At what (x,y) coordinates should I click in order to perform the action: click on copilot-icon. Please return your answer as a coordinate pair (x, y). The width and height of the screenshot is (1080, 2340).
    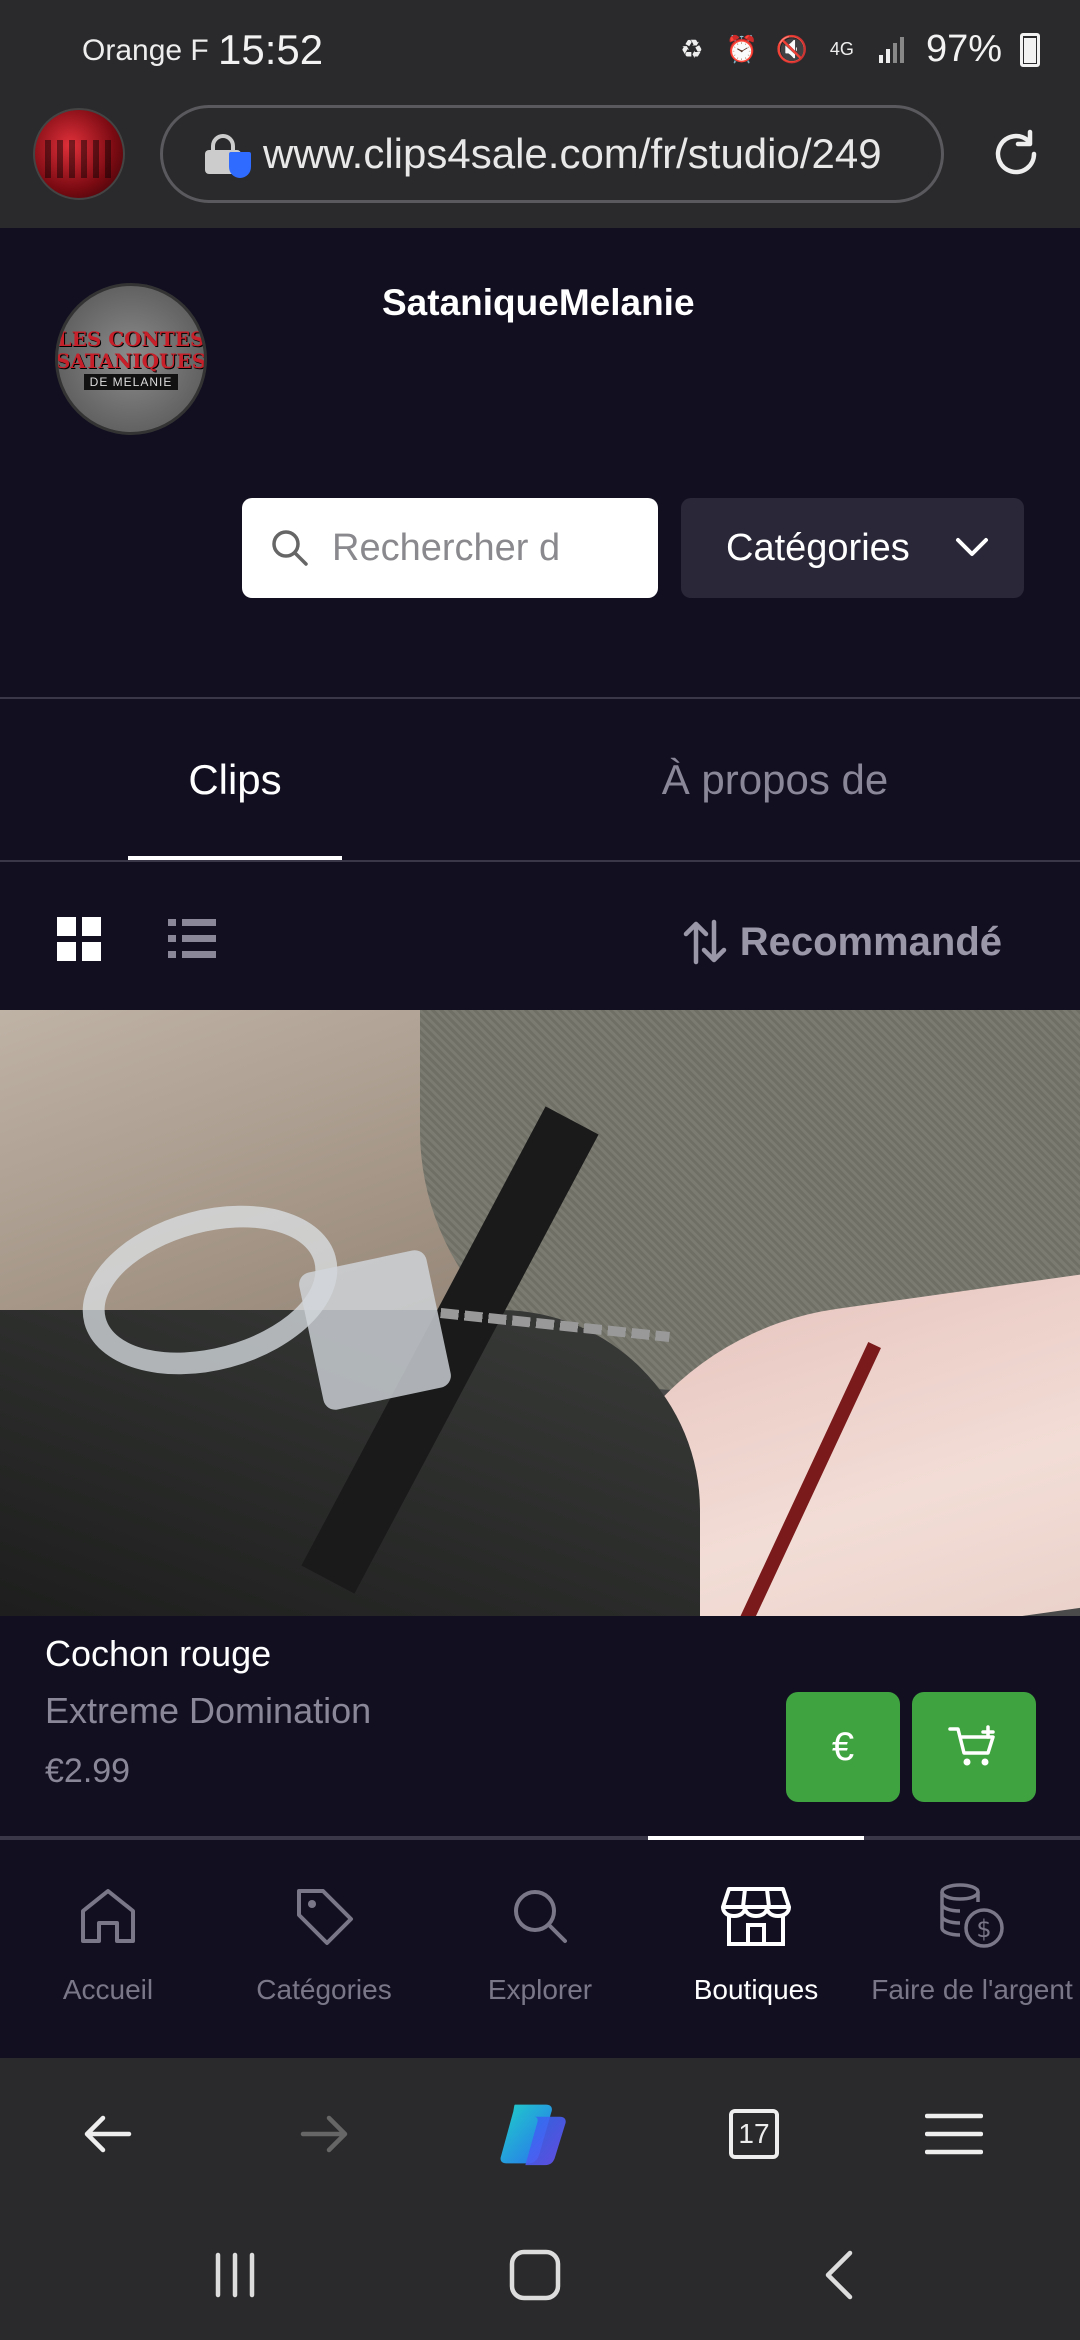
    Looking at the image, I should click on (533, 2135).